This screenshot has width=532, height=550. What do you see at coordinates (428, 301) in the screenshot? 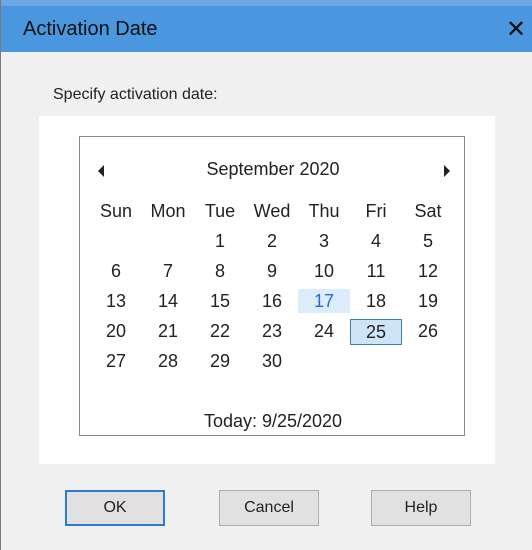
I see `calendar-day-19: 19` at bounding box center [428, 301].